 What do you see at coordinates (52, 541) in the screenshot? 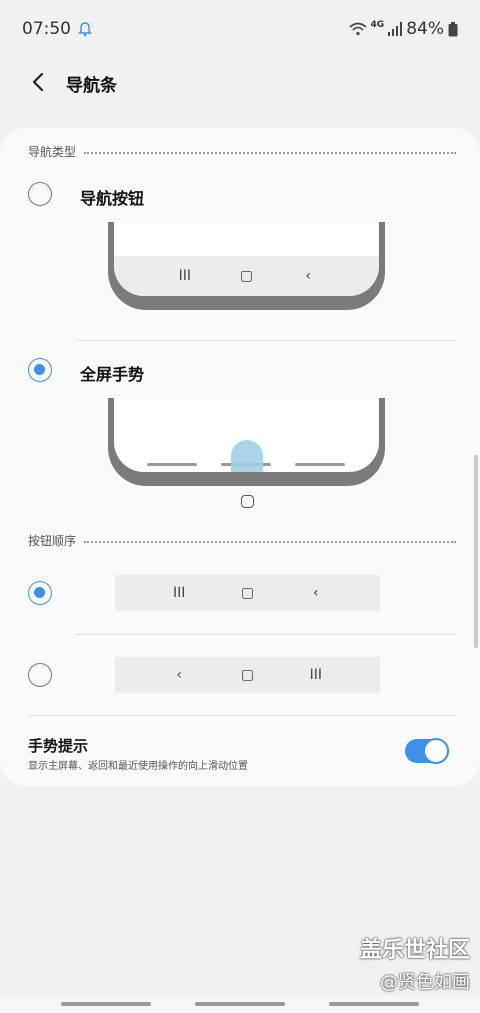
I see `section-title: 按钮顺序` at bounding box center [52, 541].